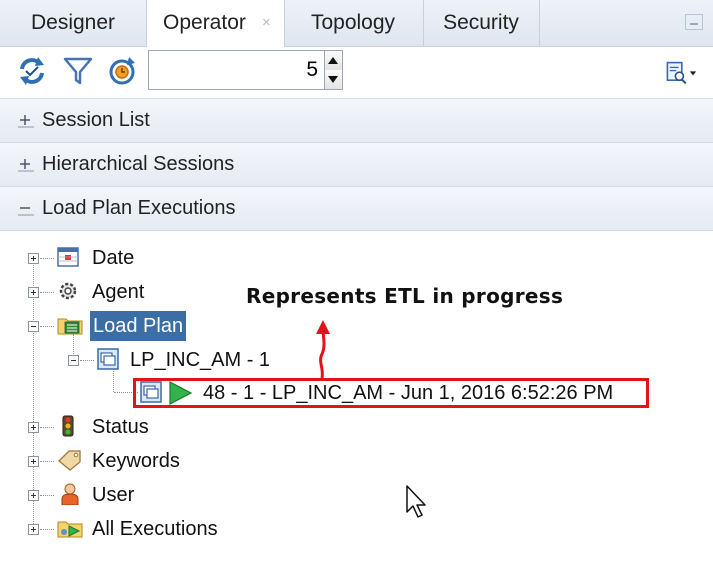  Describe the element at coordinates (26, 211) in the screenshot. I see `collapse-minus-icon` at that location.